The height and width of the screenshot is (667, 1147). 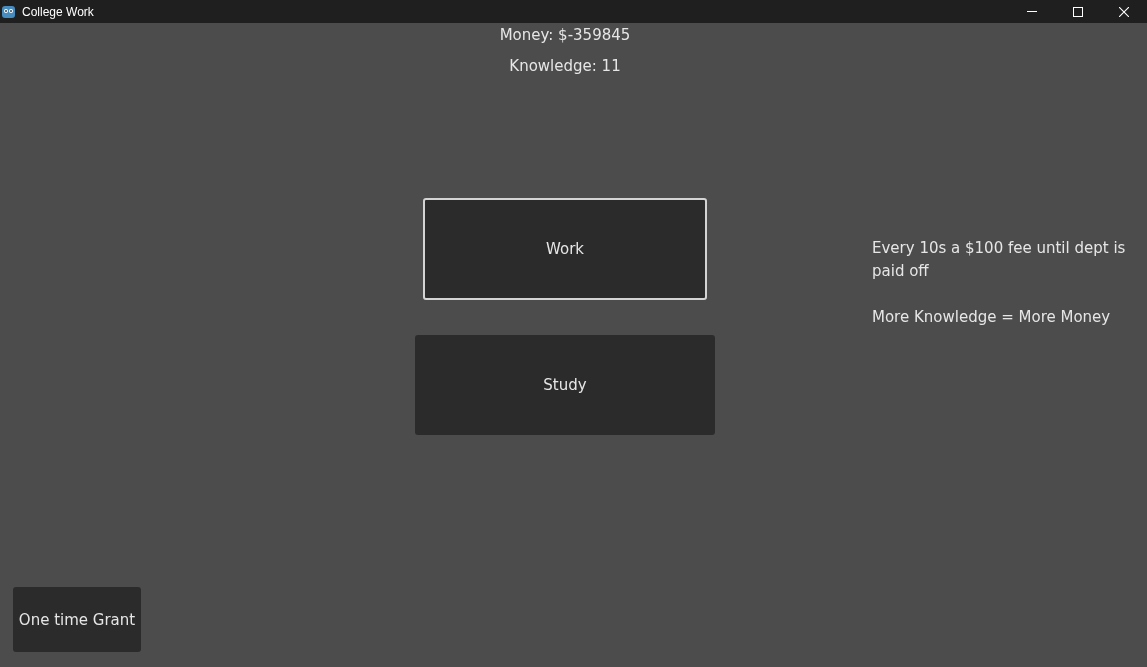 I want to click on info-text: More Knowledge = More Money, so click(x=992, y=317).